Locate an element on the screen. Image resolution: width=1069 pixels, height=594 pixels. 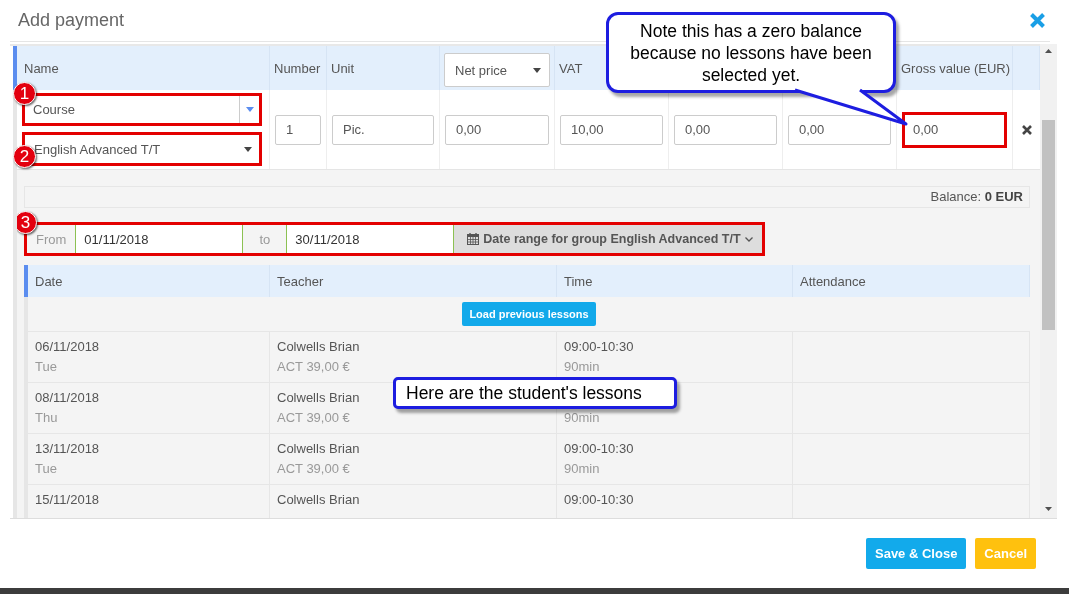
close-icon is located at coordinates (1037, 20).